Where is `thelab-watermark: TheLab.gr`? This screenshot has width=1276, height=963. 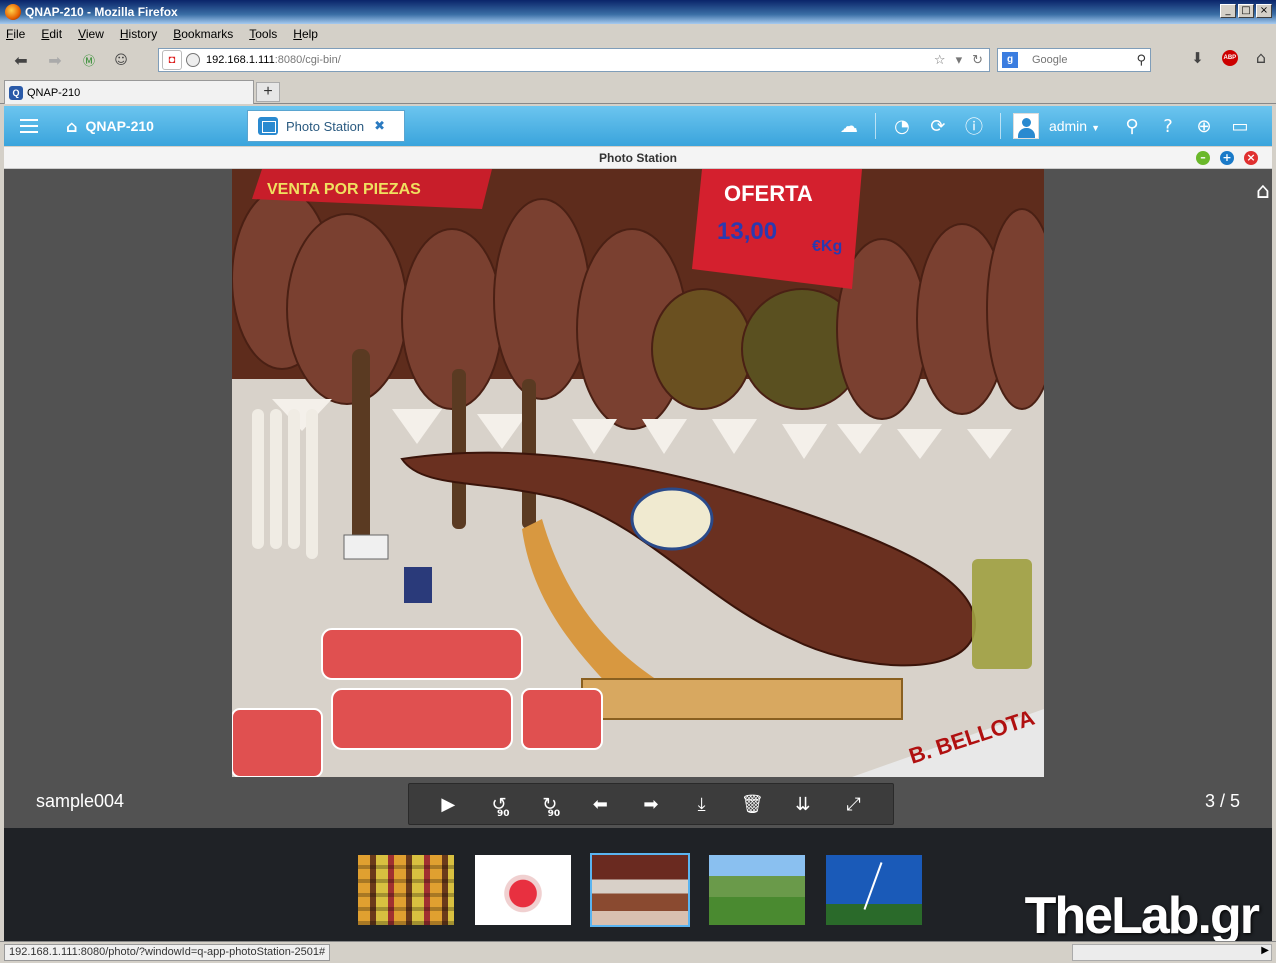
thelab-watermark: TheLab.gr is located at coordinates (1142, 916).